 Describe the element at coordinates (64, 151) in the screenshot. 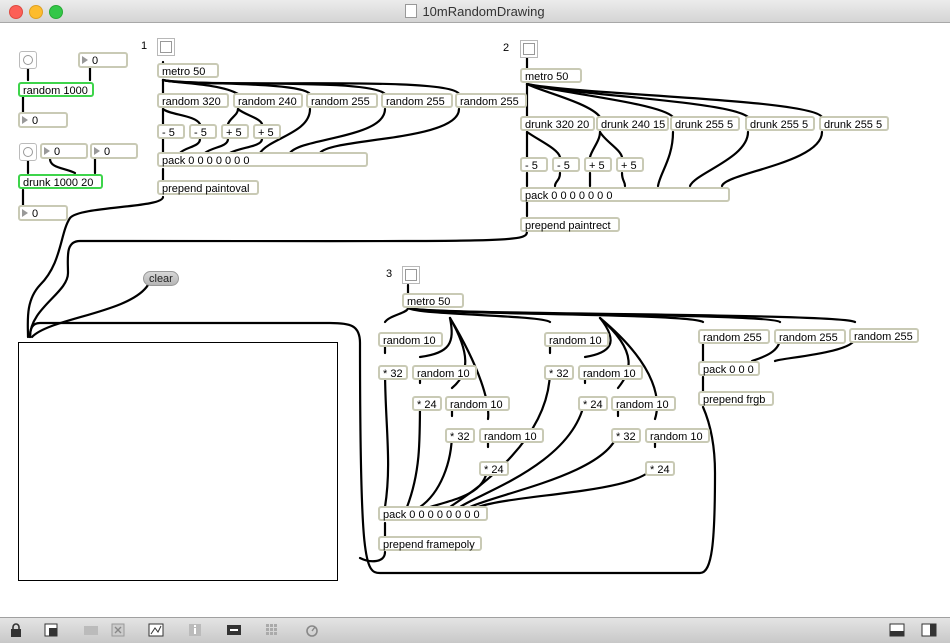

I see `number-box-drunk-max: 0` at that location.